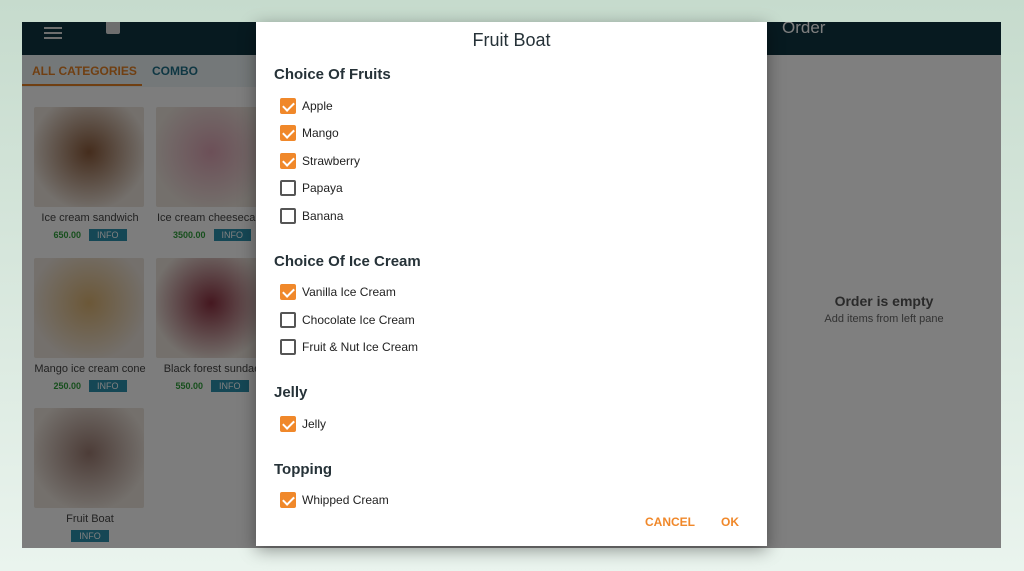  I want to click on option-label: Fruit & Nut Ice Cream, so click(360, 347).